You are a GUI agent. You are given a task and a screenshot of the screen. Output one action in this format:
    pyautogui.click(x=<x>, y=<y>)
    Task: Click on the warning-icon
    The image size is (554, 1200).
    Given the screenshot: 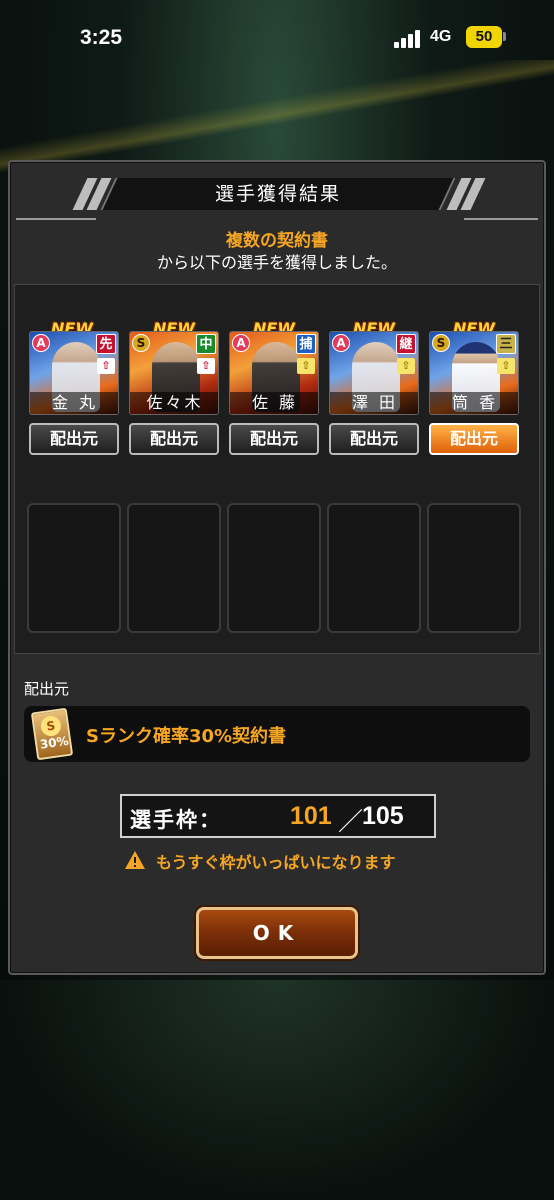 What is the action you would take?
    pyautogui.click(x=135, y=860)
    